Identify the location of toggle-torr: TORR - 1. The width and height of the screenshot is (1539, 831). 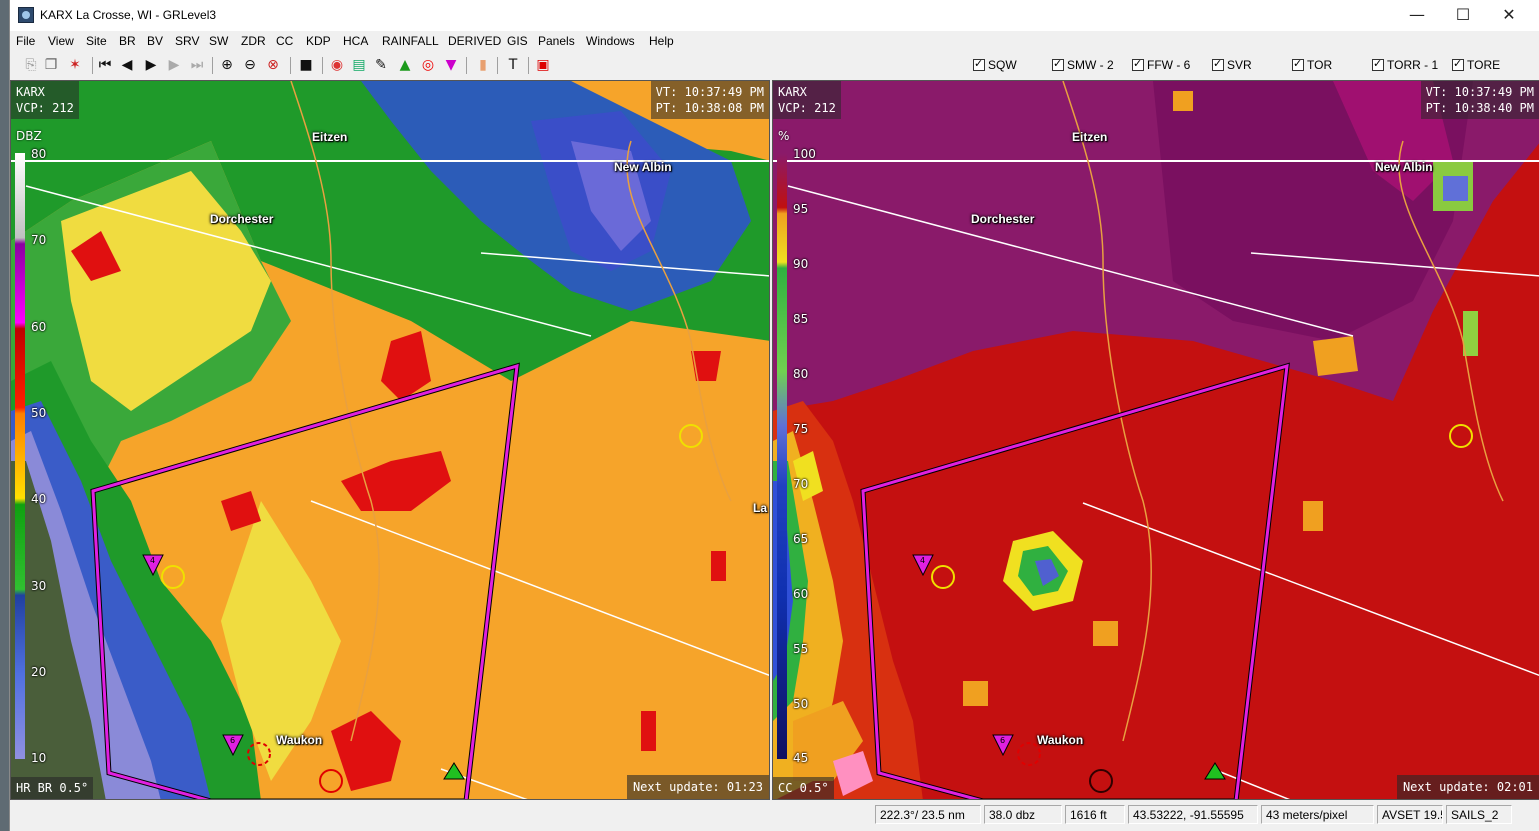
(1405, 65).